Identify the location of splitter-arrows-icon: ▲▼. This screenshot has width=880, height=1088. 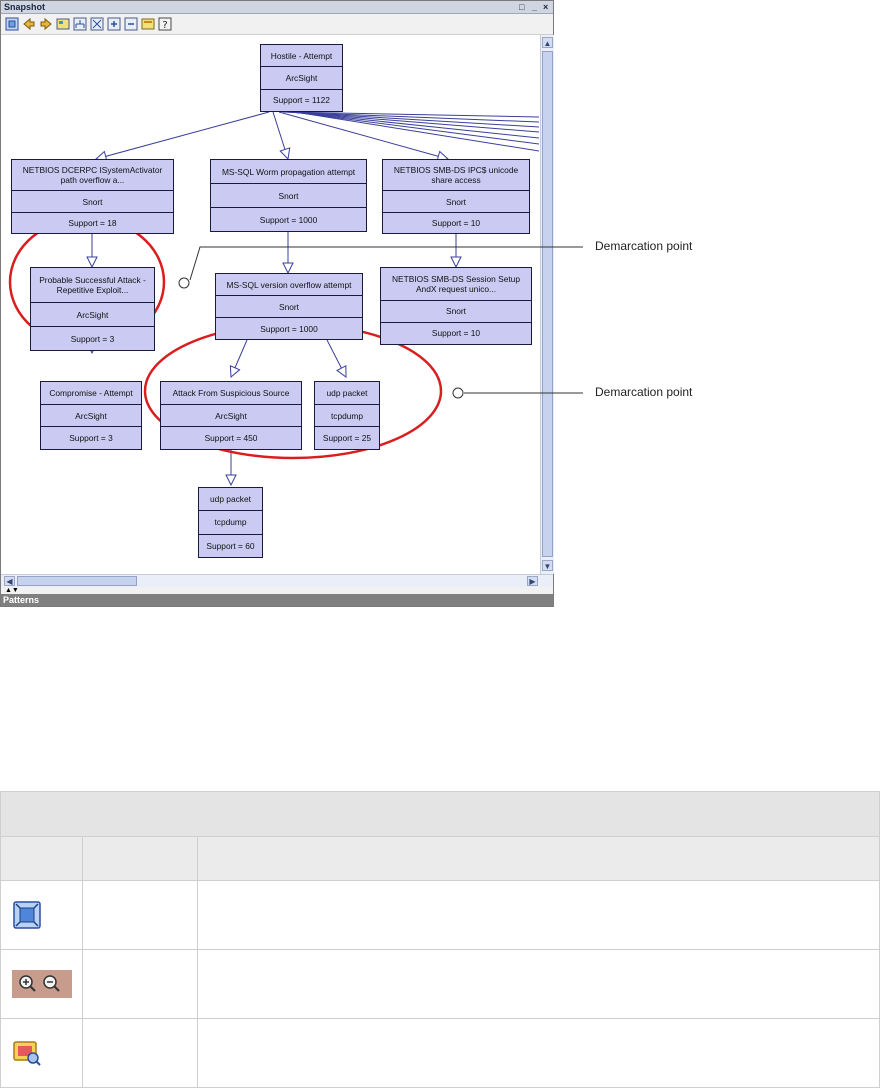
(12, 590).